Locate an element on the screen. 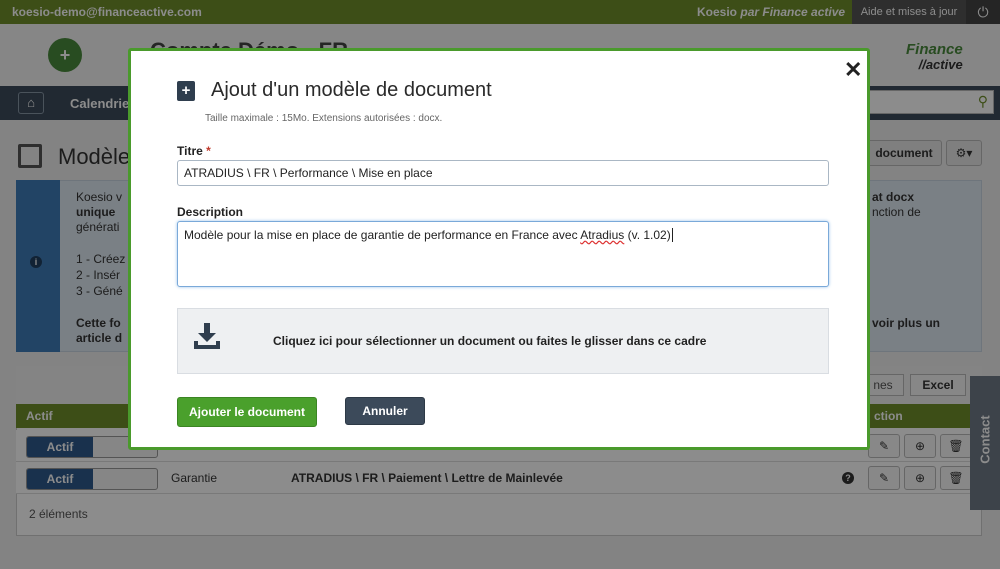 The width and height of the screenshot is (1000, 569). description-text-end: (v. 1.02) is located at coordinates (647, 235).